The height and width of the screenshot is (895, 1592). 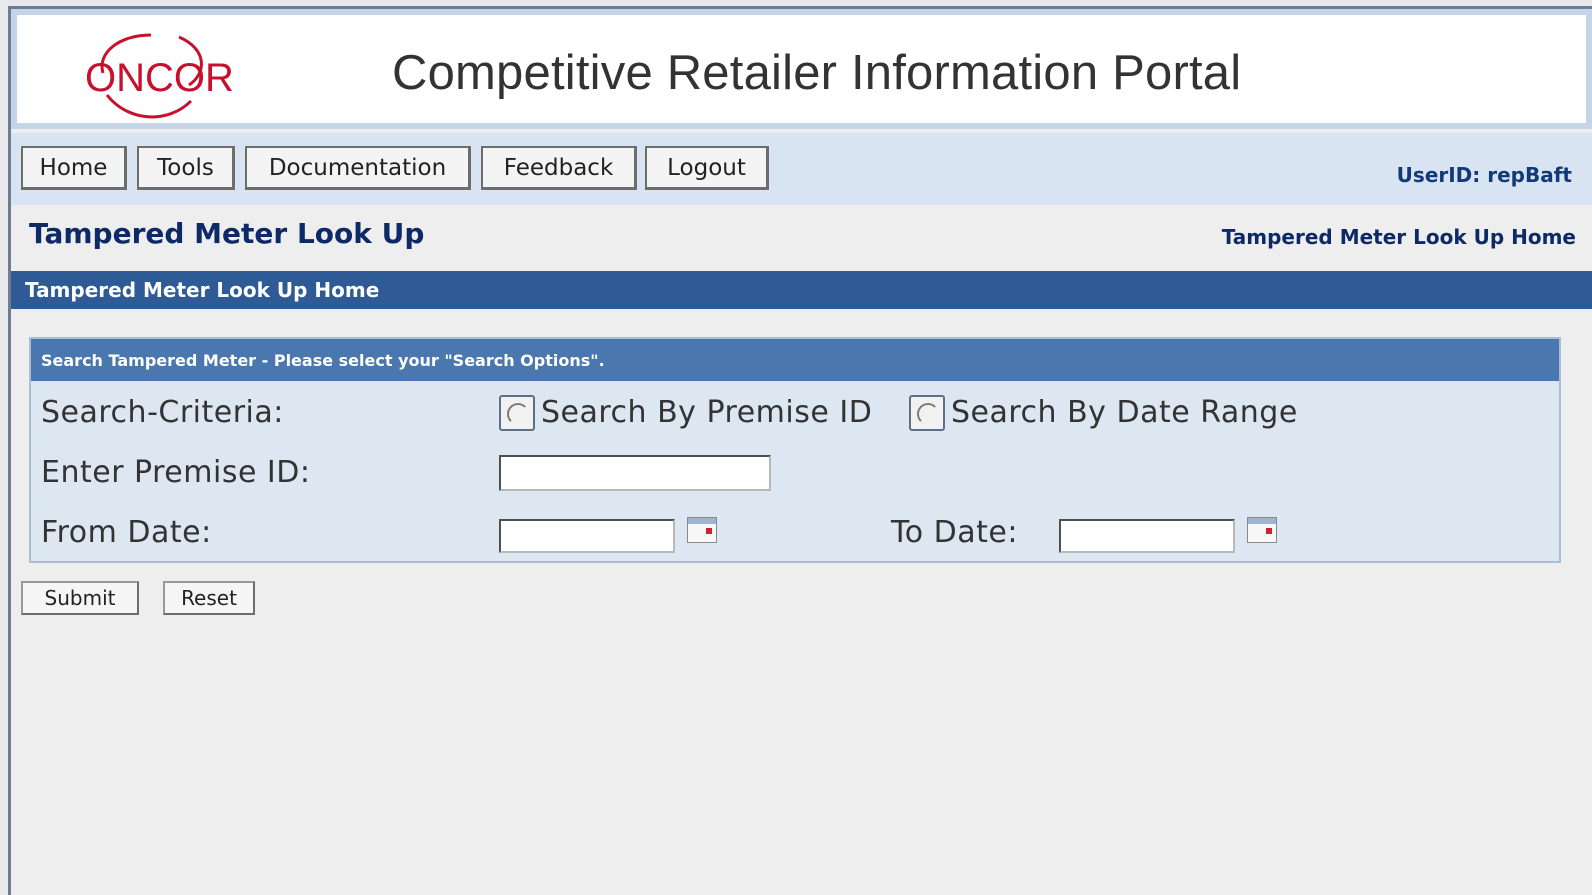 What do you see at coordinates (1484, 175) in the screenshot?
I see `user-id-label: UserID: repBaft` at bounding box center [1484, 175].